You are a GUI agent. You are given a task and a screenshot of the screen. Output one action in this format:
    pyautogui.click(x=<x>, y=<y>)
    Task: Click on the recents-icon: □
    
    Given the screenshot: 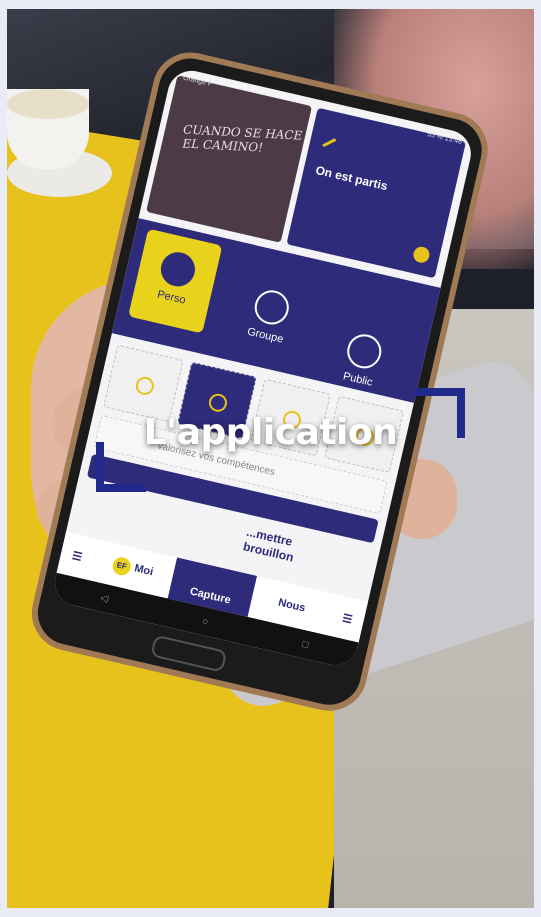 What is the action you would take?
    pyautogui.click(x=305, y=645)
    